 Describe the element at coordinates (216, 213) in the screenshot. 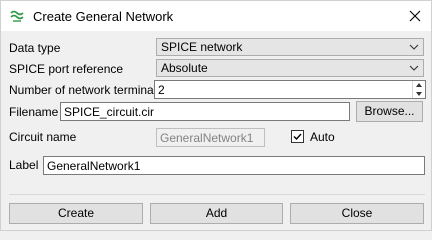

I see `add-button: Add` at that location.